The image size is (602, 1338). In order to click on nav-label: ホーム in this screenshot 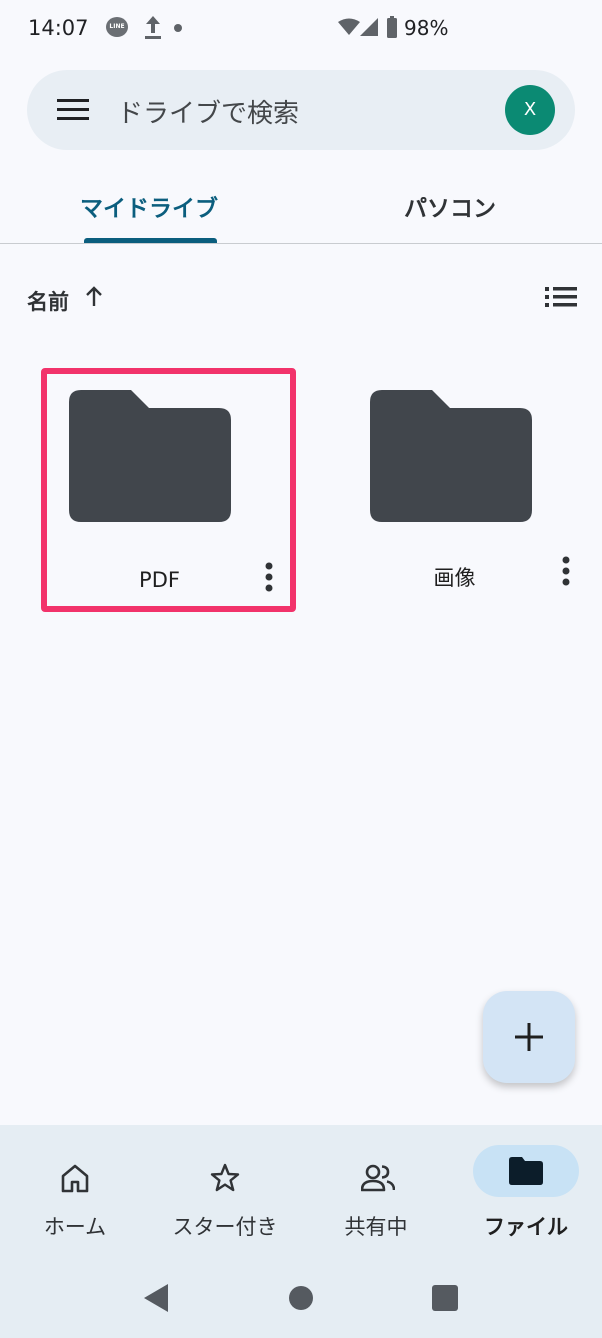, I will do `click(75, 1227)`.